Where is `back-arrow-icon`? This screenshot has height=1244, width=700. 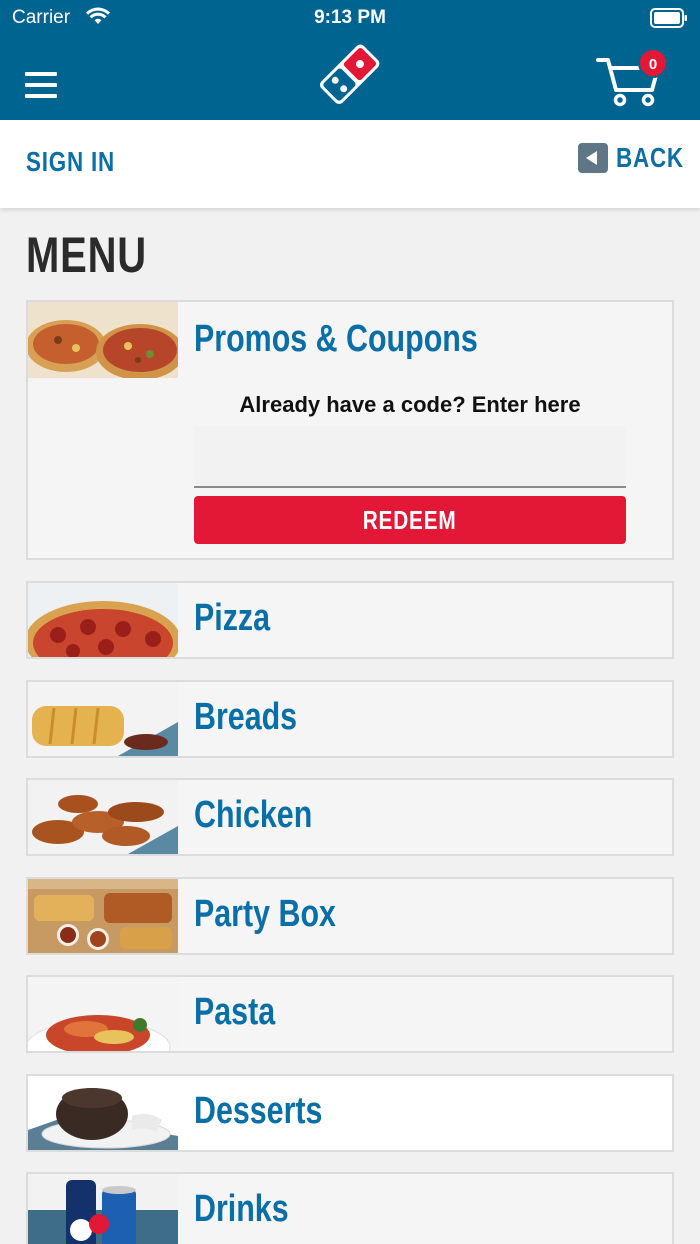 back-arrow-icon is located at coordinates (593, 158).